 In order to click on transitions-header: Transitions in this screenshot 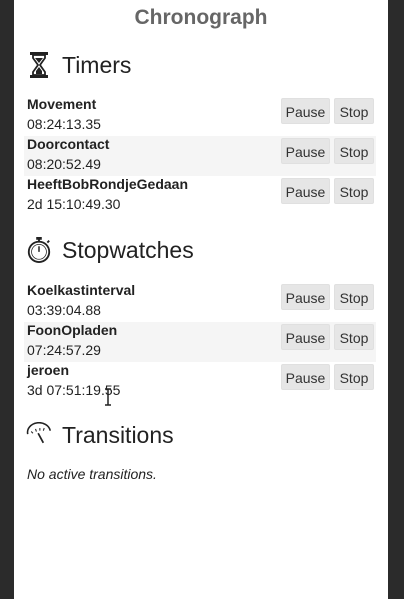, I will do `click(100, 435)`.